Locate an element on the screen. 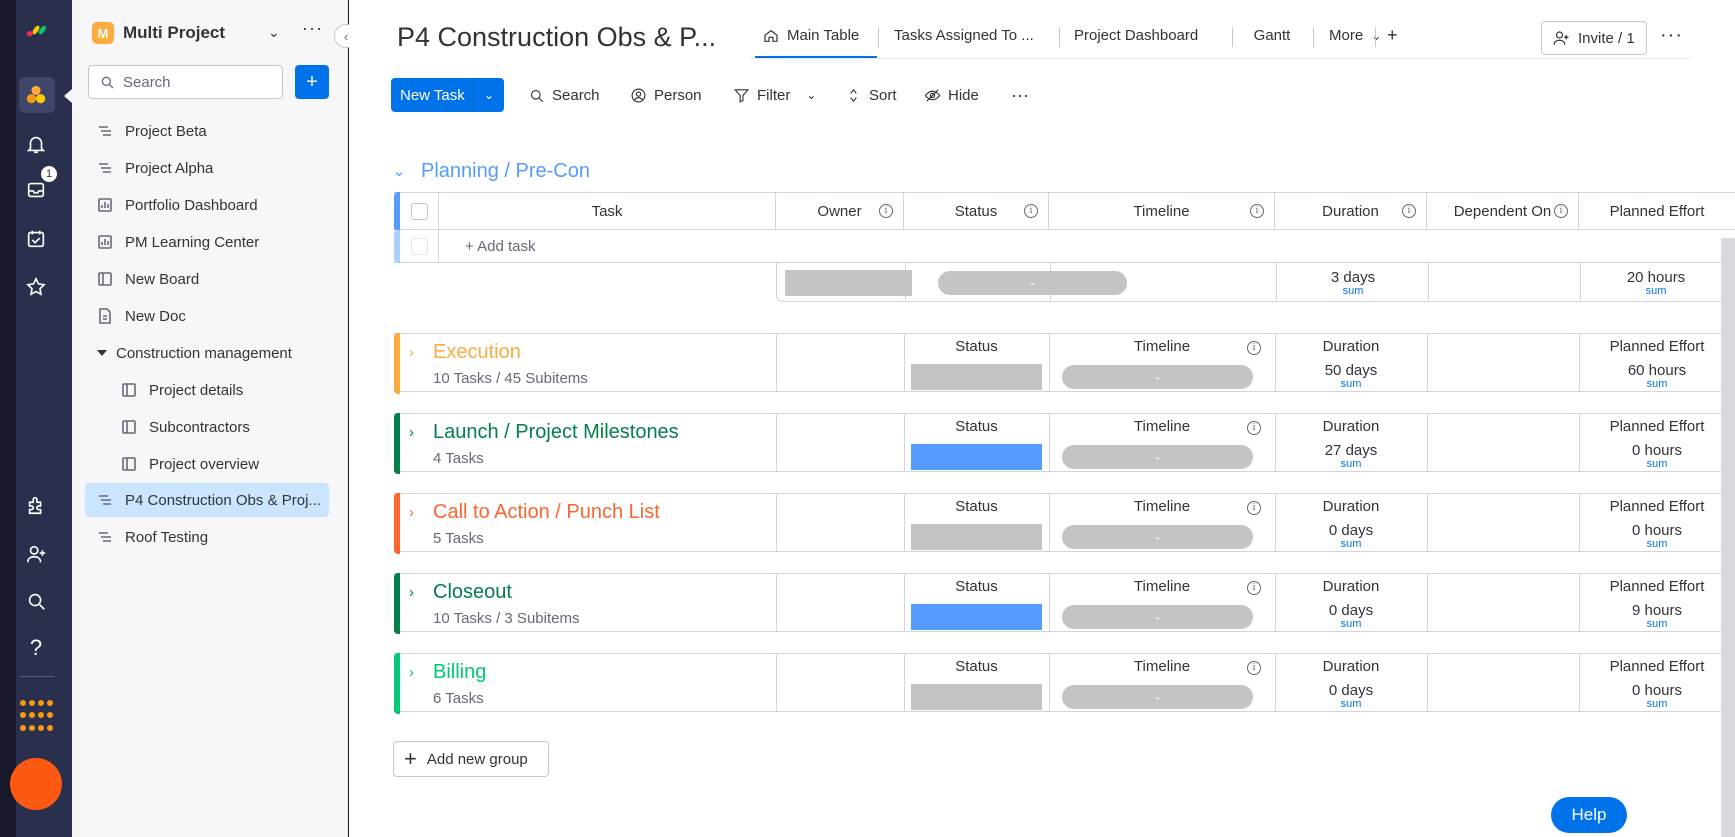 The height and width of the screenshot is (837, 1735). group-title: Billing is located at coordinates (459, 672).